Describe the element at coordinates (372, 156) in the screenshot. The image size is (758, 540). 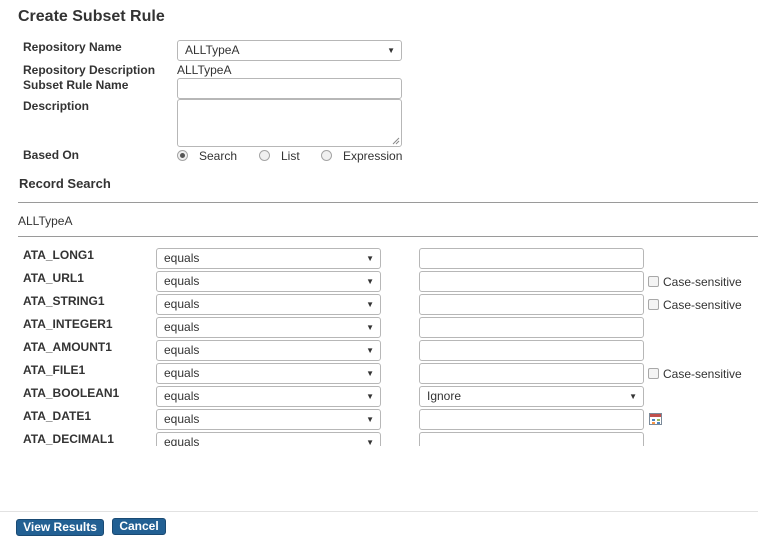
I see `based-on-expression-label: Expression` at that location.